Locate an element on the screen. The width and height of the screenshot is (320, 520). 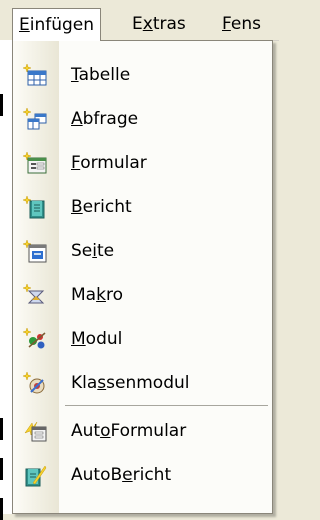
menu-item-modul: Modul is located at coordinates (142, 339).